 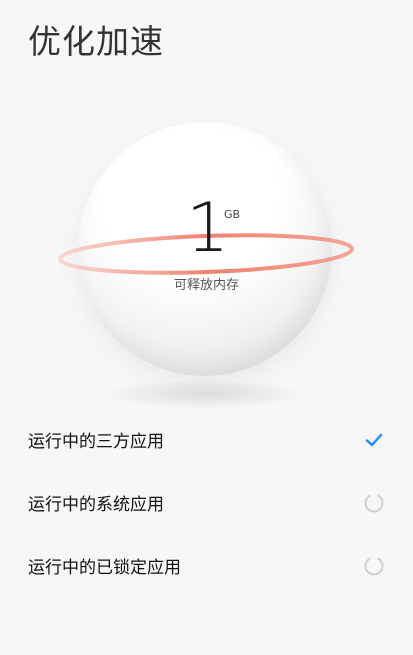 What do you see at coordinates (96, 505) in the screenshot?
I see `scan-item-label: 运行中的系统应用` at bounding box center [96, 505].